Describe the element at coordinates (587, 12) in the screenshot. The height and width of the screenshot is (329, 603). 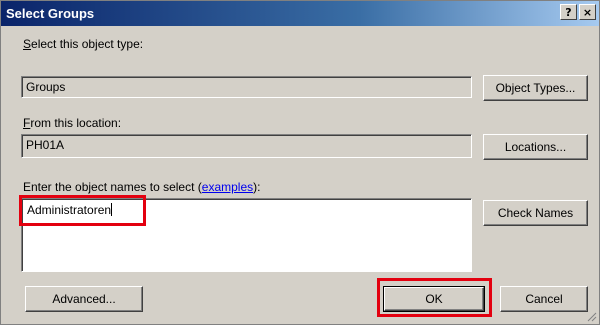
I see `close-button: ×` at that location.